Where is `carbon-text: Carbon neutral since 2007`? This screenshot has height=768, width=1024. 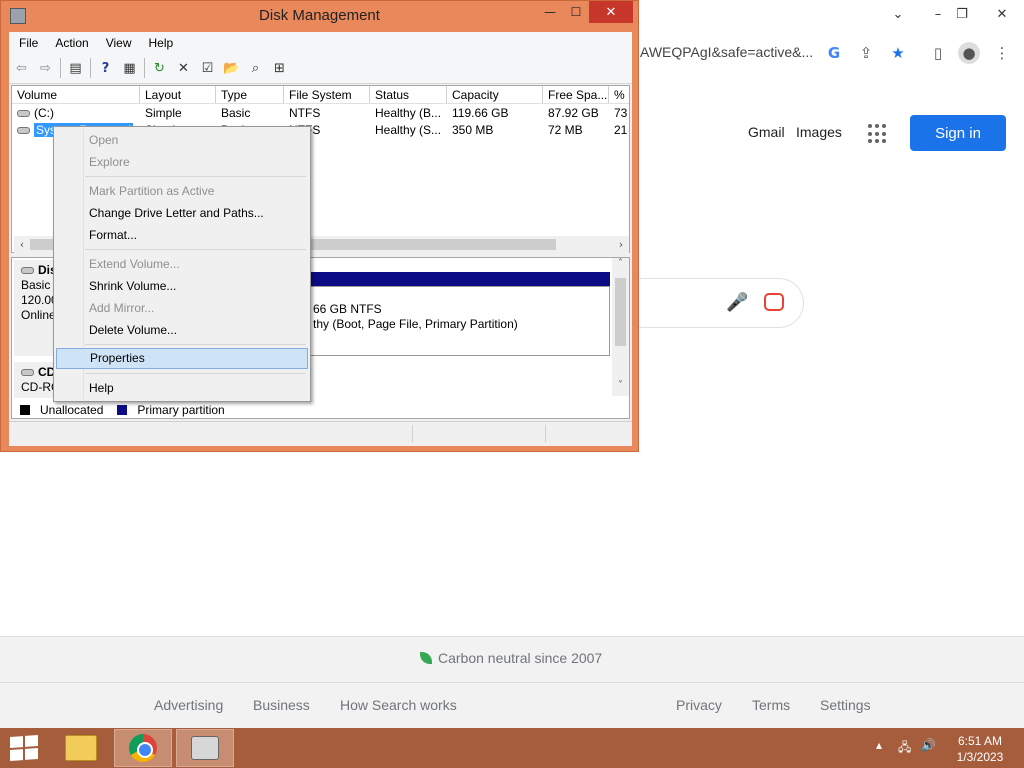
carbon-text: Carbon neutral since 2007 is located at coordinates (520, 658).